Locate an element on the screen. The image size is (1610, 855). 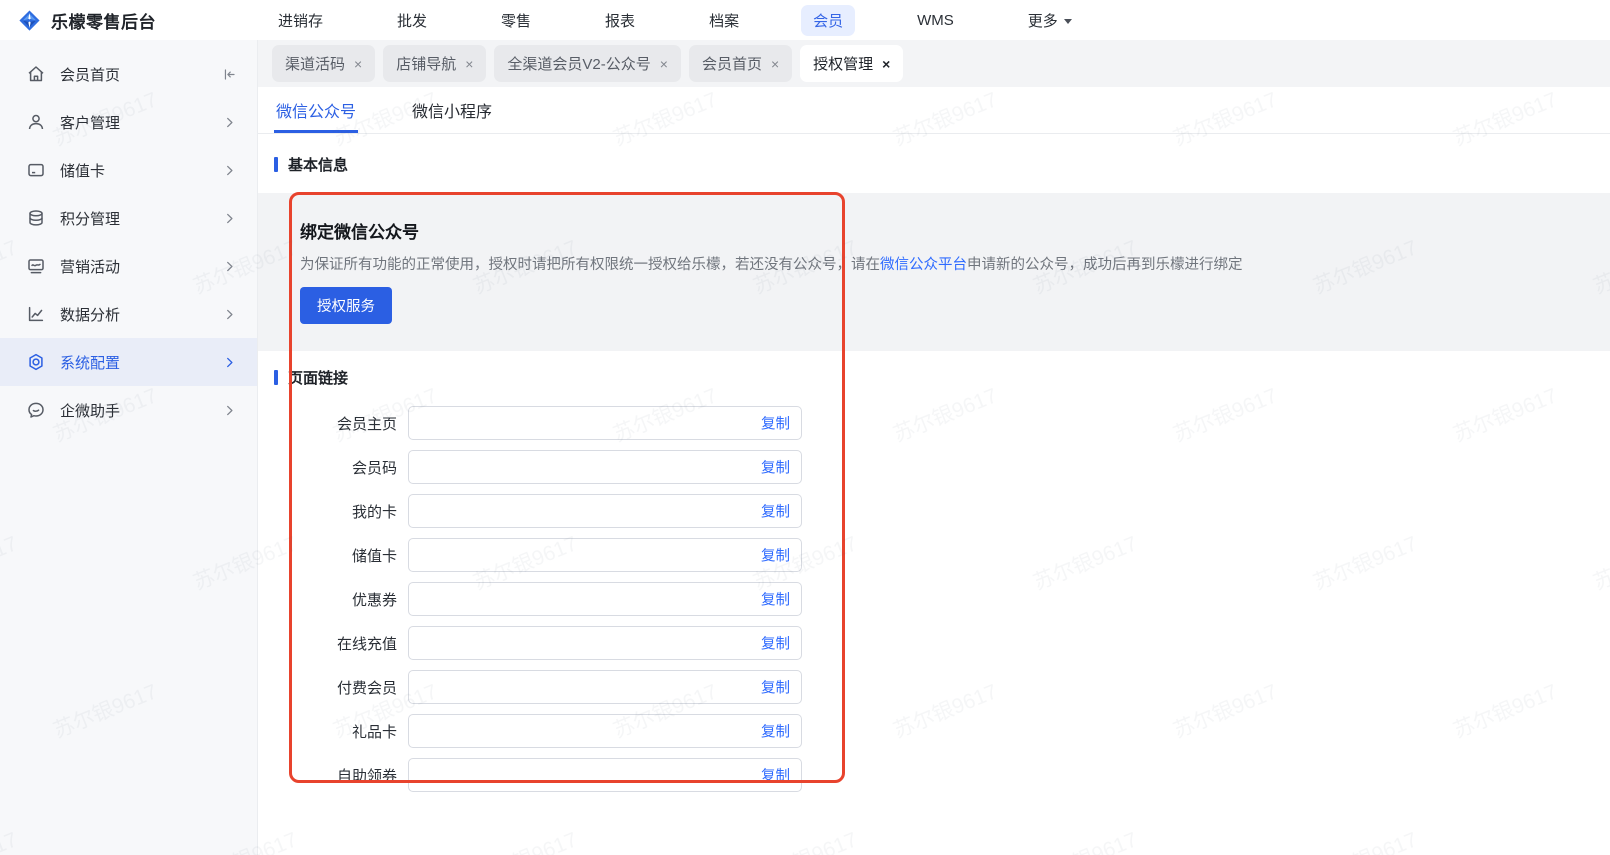
top-bar: 乐檬零售后台 进销存 批发 零售 报表 档案 会员 WMS 更多 is located at coordinates (805, 20).